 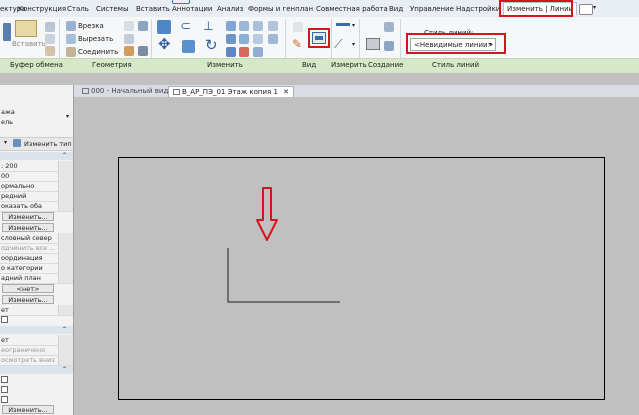 I want to click on drawing-overlay, so click(x=283, y=245).